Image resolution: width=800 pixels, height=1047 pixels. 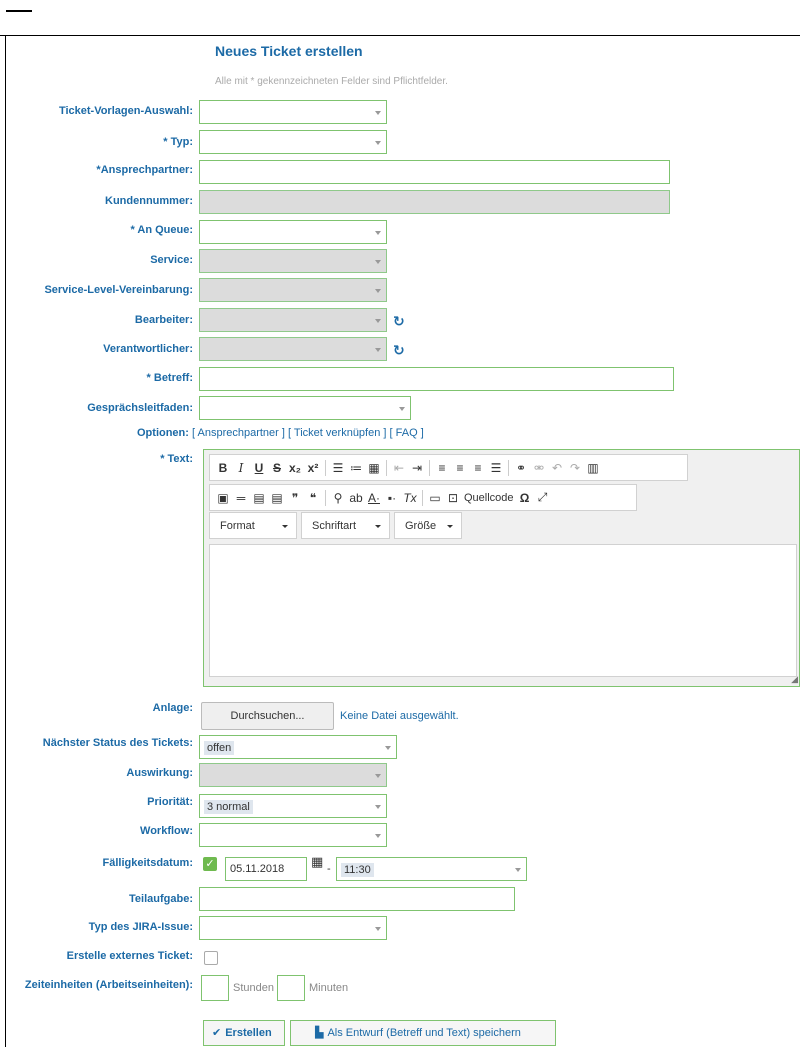 I want to click on workflow-label: Workflow:, so click(x=166, y=831).